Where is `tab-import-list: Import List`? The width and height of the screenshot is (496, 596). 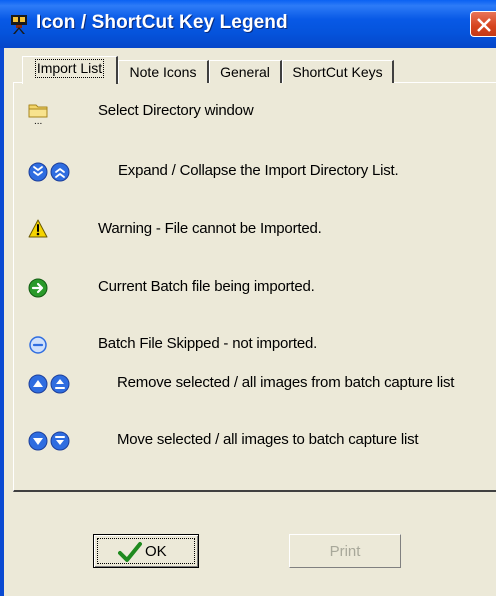 tab-import-list: Import List is located at coordinates (70, 70).